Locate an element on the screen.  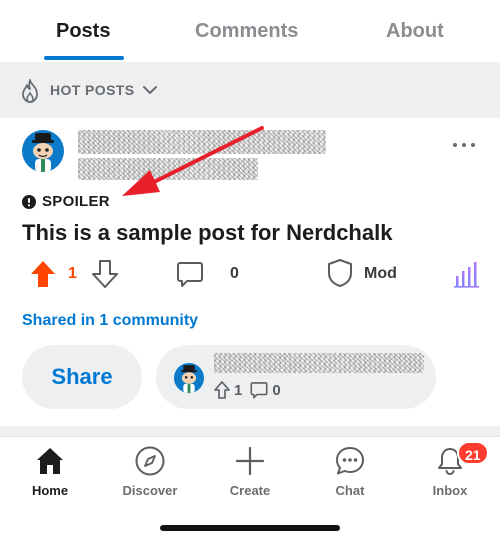
bar-chart-icon is located at coordinates (466, 275).